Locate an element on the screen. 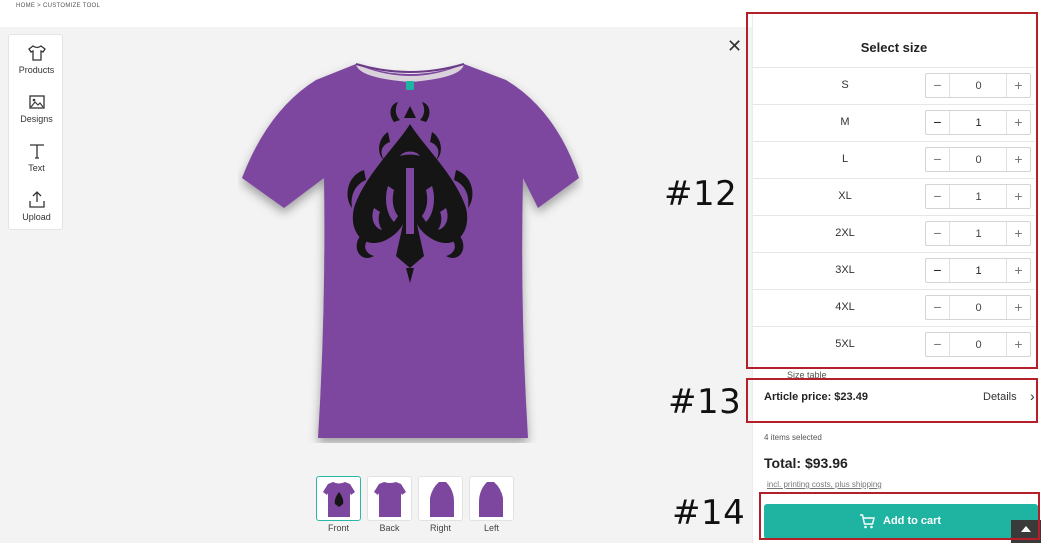  article-price: Article price: $23.49 is located at coordinates (816, 397).